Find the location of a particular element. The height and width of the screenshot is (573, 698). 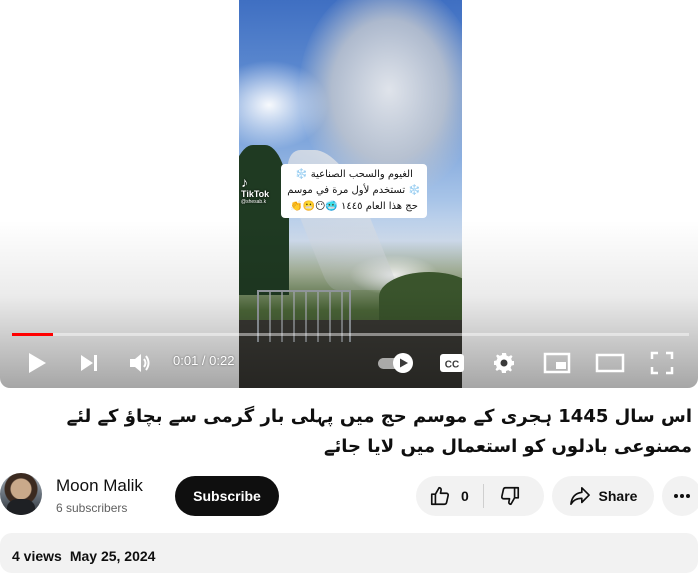

volume-icon is located at coordinates (140, 363).